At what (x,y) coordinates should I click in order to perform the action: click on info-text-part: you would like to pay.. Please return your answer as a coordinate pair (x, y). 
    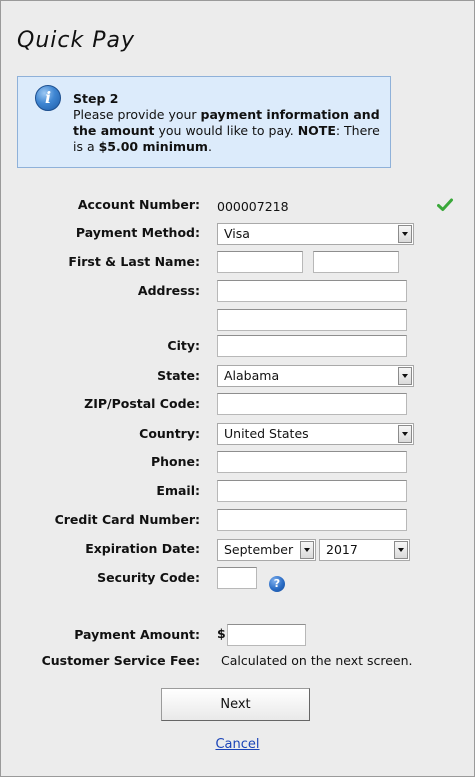
    Looking at the image, I should click on (226, 130).